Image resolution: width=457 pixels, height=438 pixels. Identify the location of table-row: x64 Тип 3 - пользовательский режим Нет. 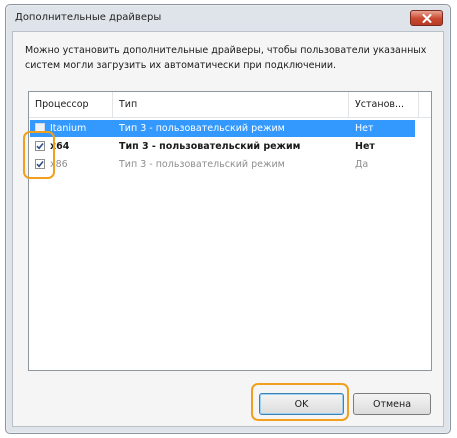
(222, 146).